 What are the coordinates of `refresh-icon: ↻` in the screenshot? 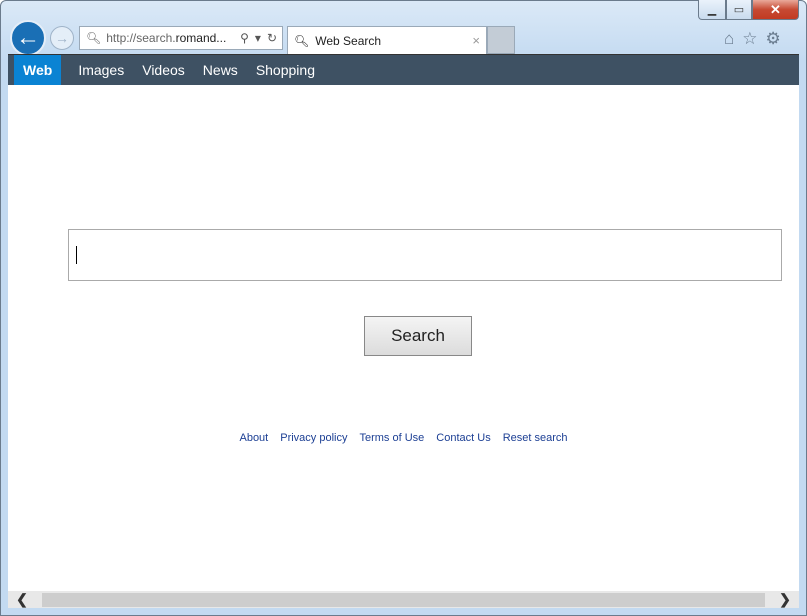 It's located at (272, 38).